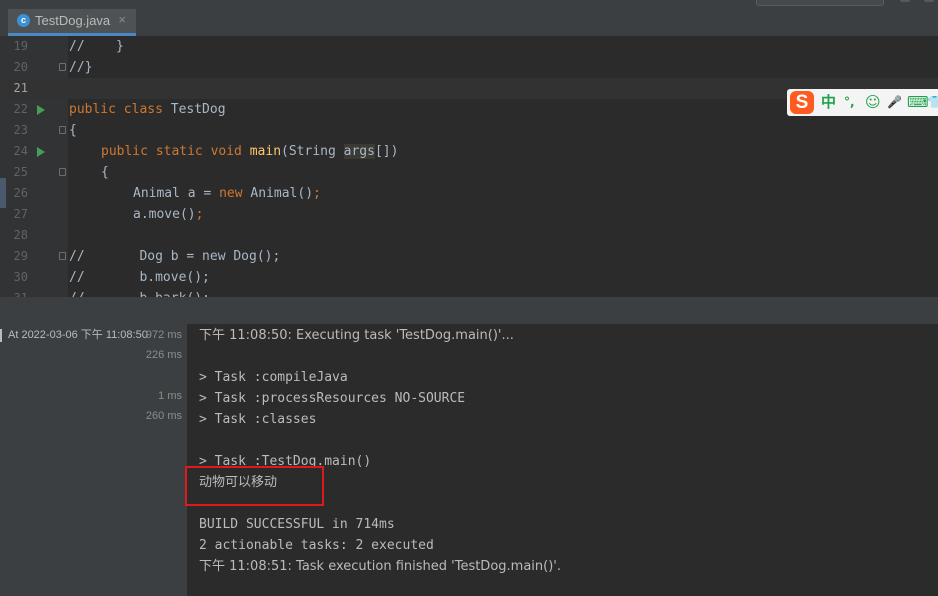 This screenshot has width=938, height=596. I want to click on tab-label: TestDog.java, so click(73, 20).